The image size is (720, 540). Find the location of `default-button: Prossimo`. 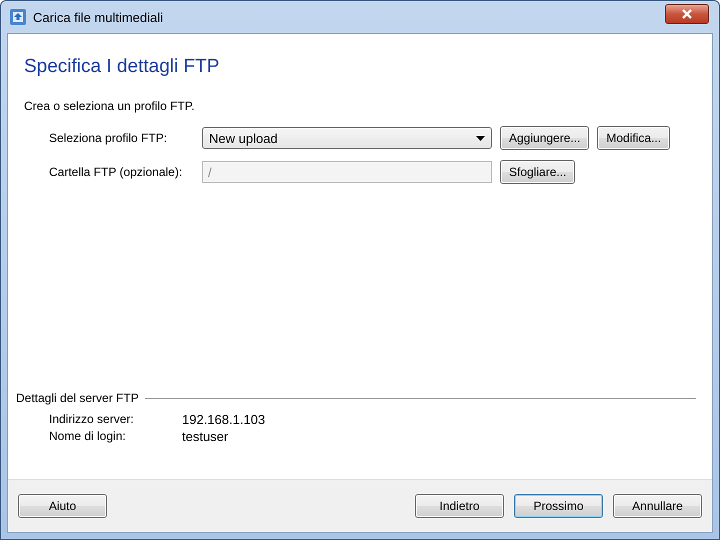

default-button: Prossimo is located at coordinates (558, 506).